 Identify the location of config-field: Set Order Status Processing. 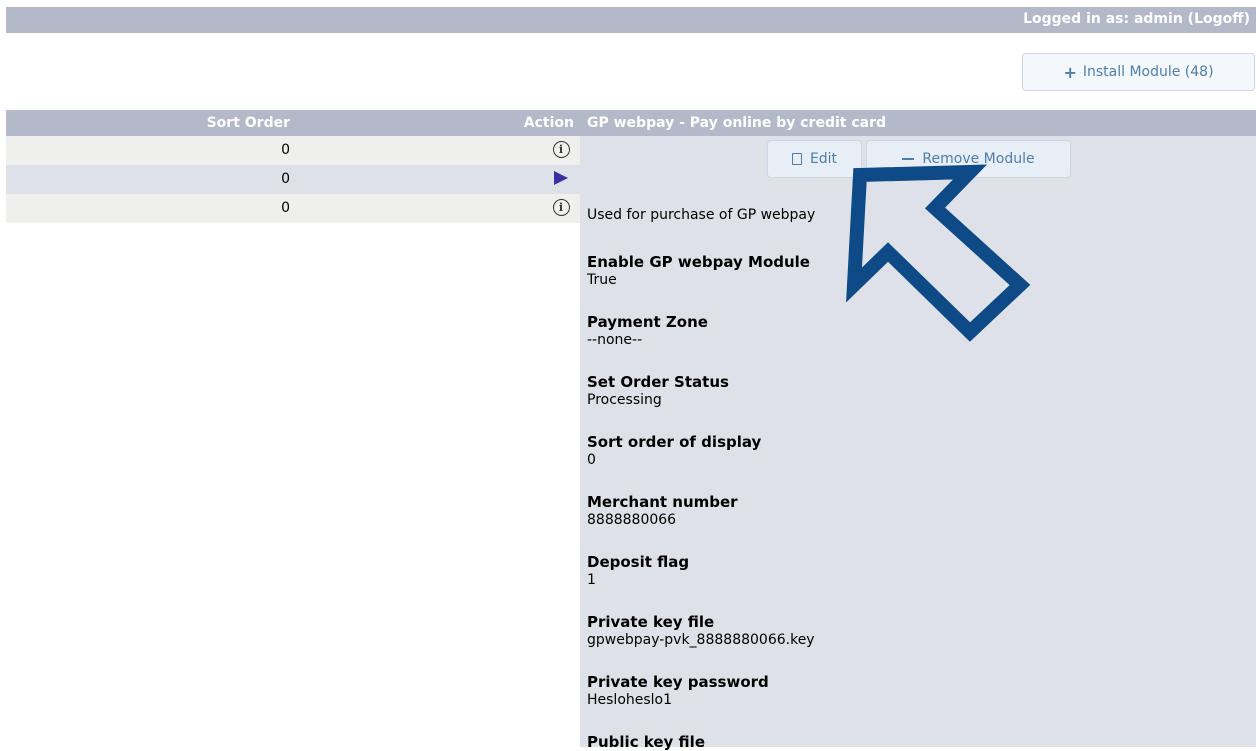
(658, 391).